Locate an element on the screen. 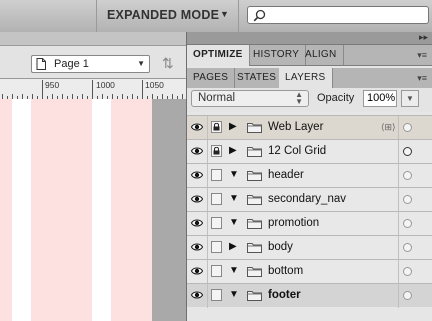 This screenshot has width=432, height=321. tab-align: ALIGN is located at coordinates (321, 55).